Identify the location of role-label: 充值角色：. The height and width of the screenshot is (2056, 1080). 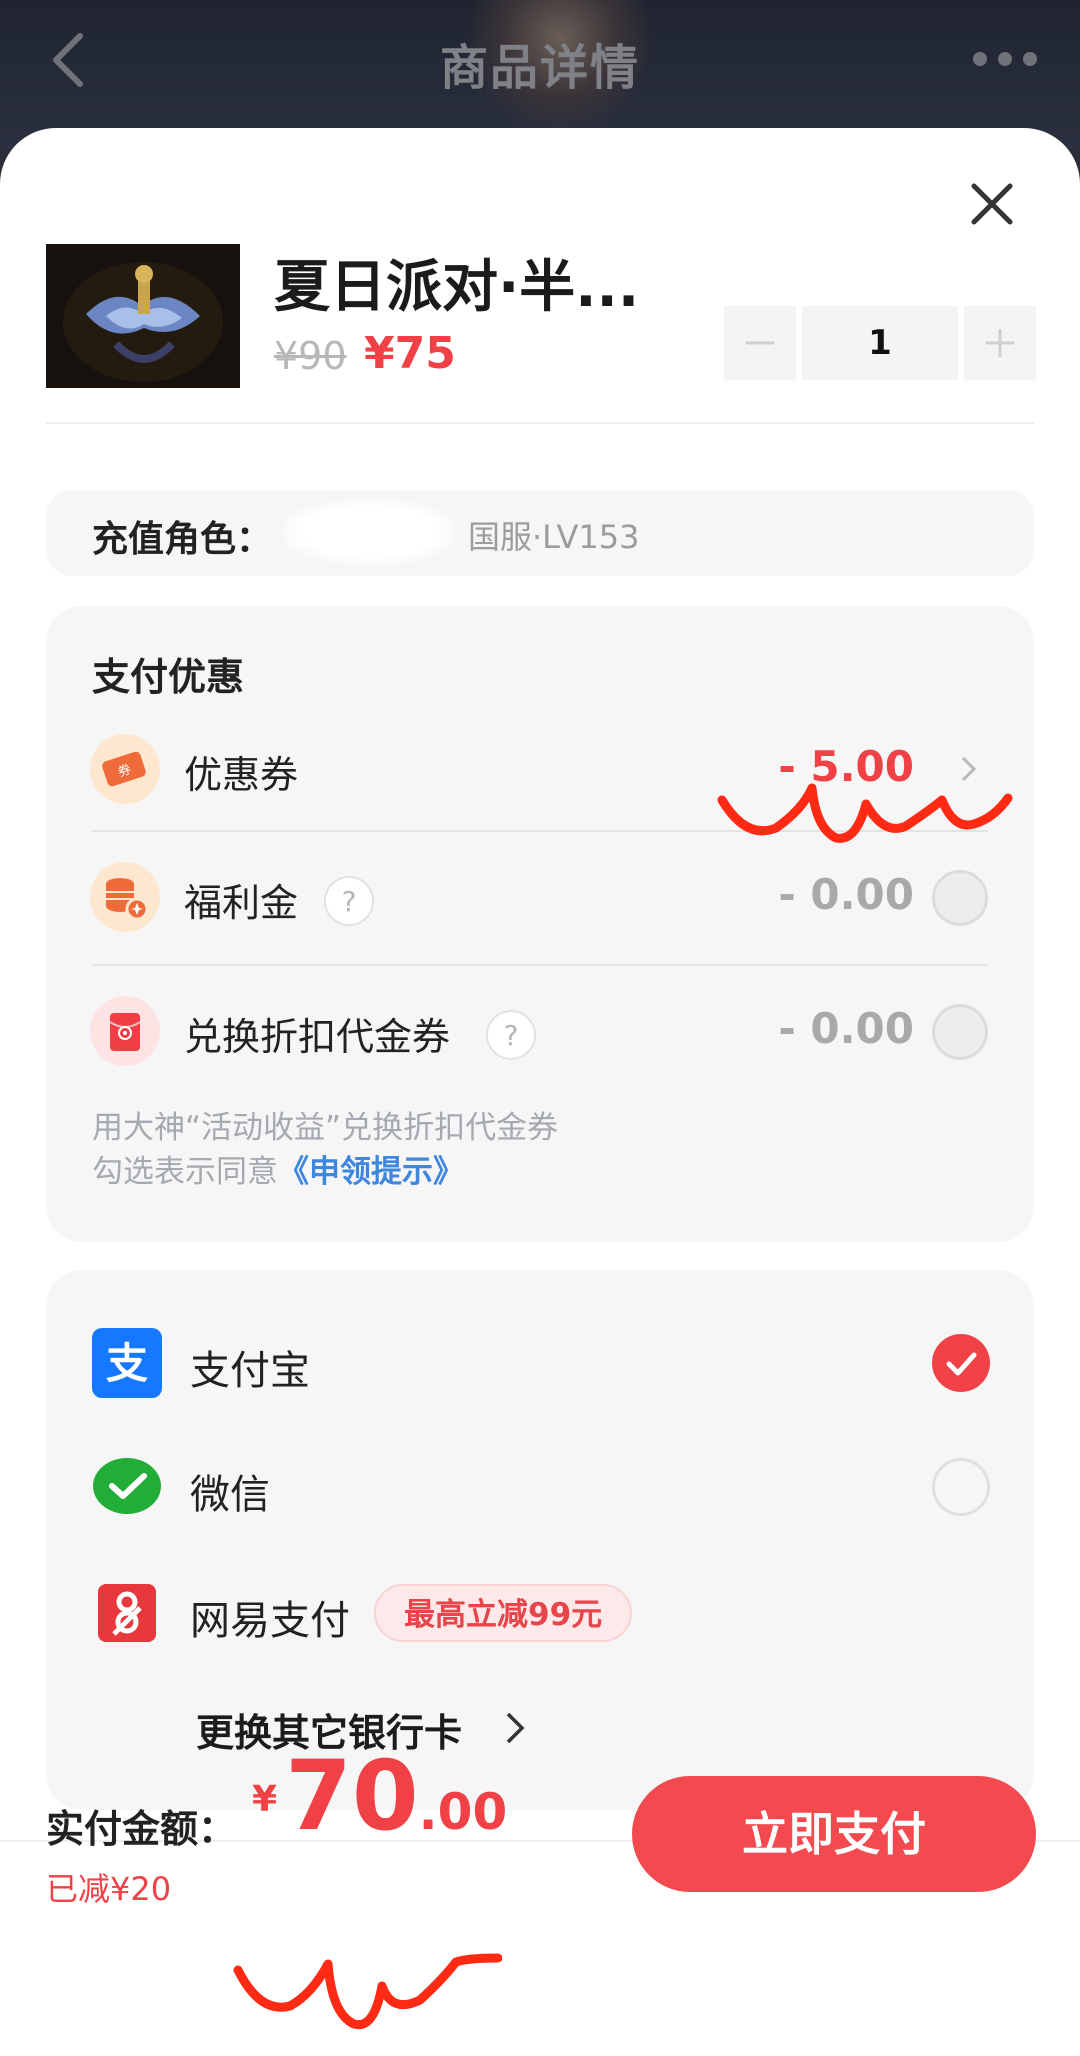
(182, 539).